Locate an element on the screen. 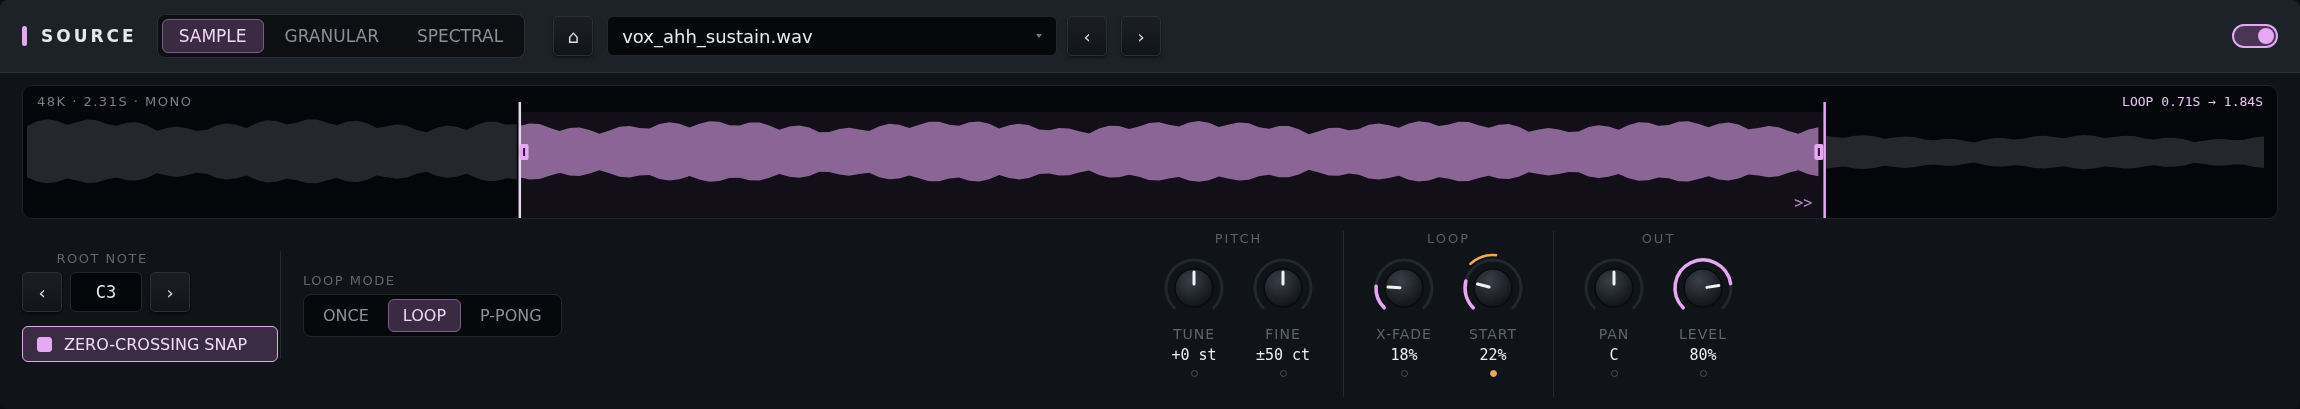 The height and width of the screenshot is (409, 2300). knob-label: X-FADE is located at coordinates (1404, 334).